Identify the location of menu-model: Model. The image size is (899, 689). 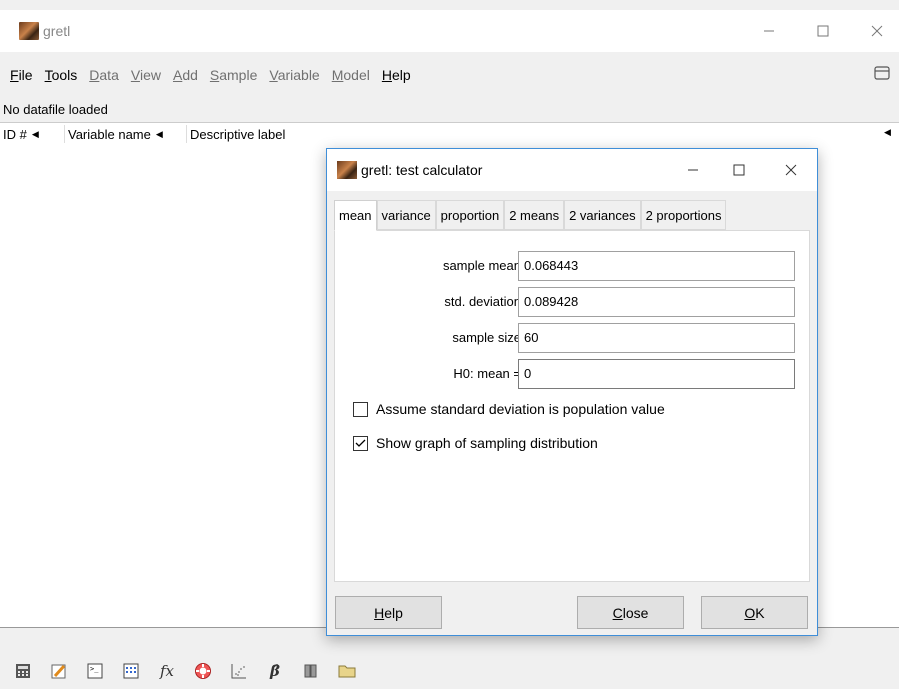
(351, 75).